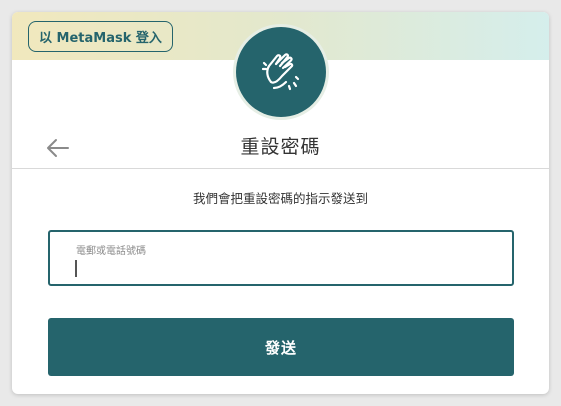  I want to click on avatar, so click(281, 72).